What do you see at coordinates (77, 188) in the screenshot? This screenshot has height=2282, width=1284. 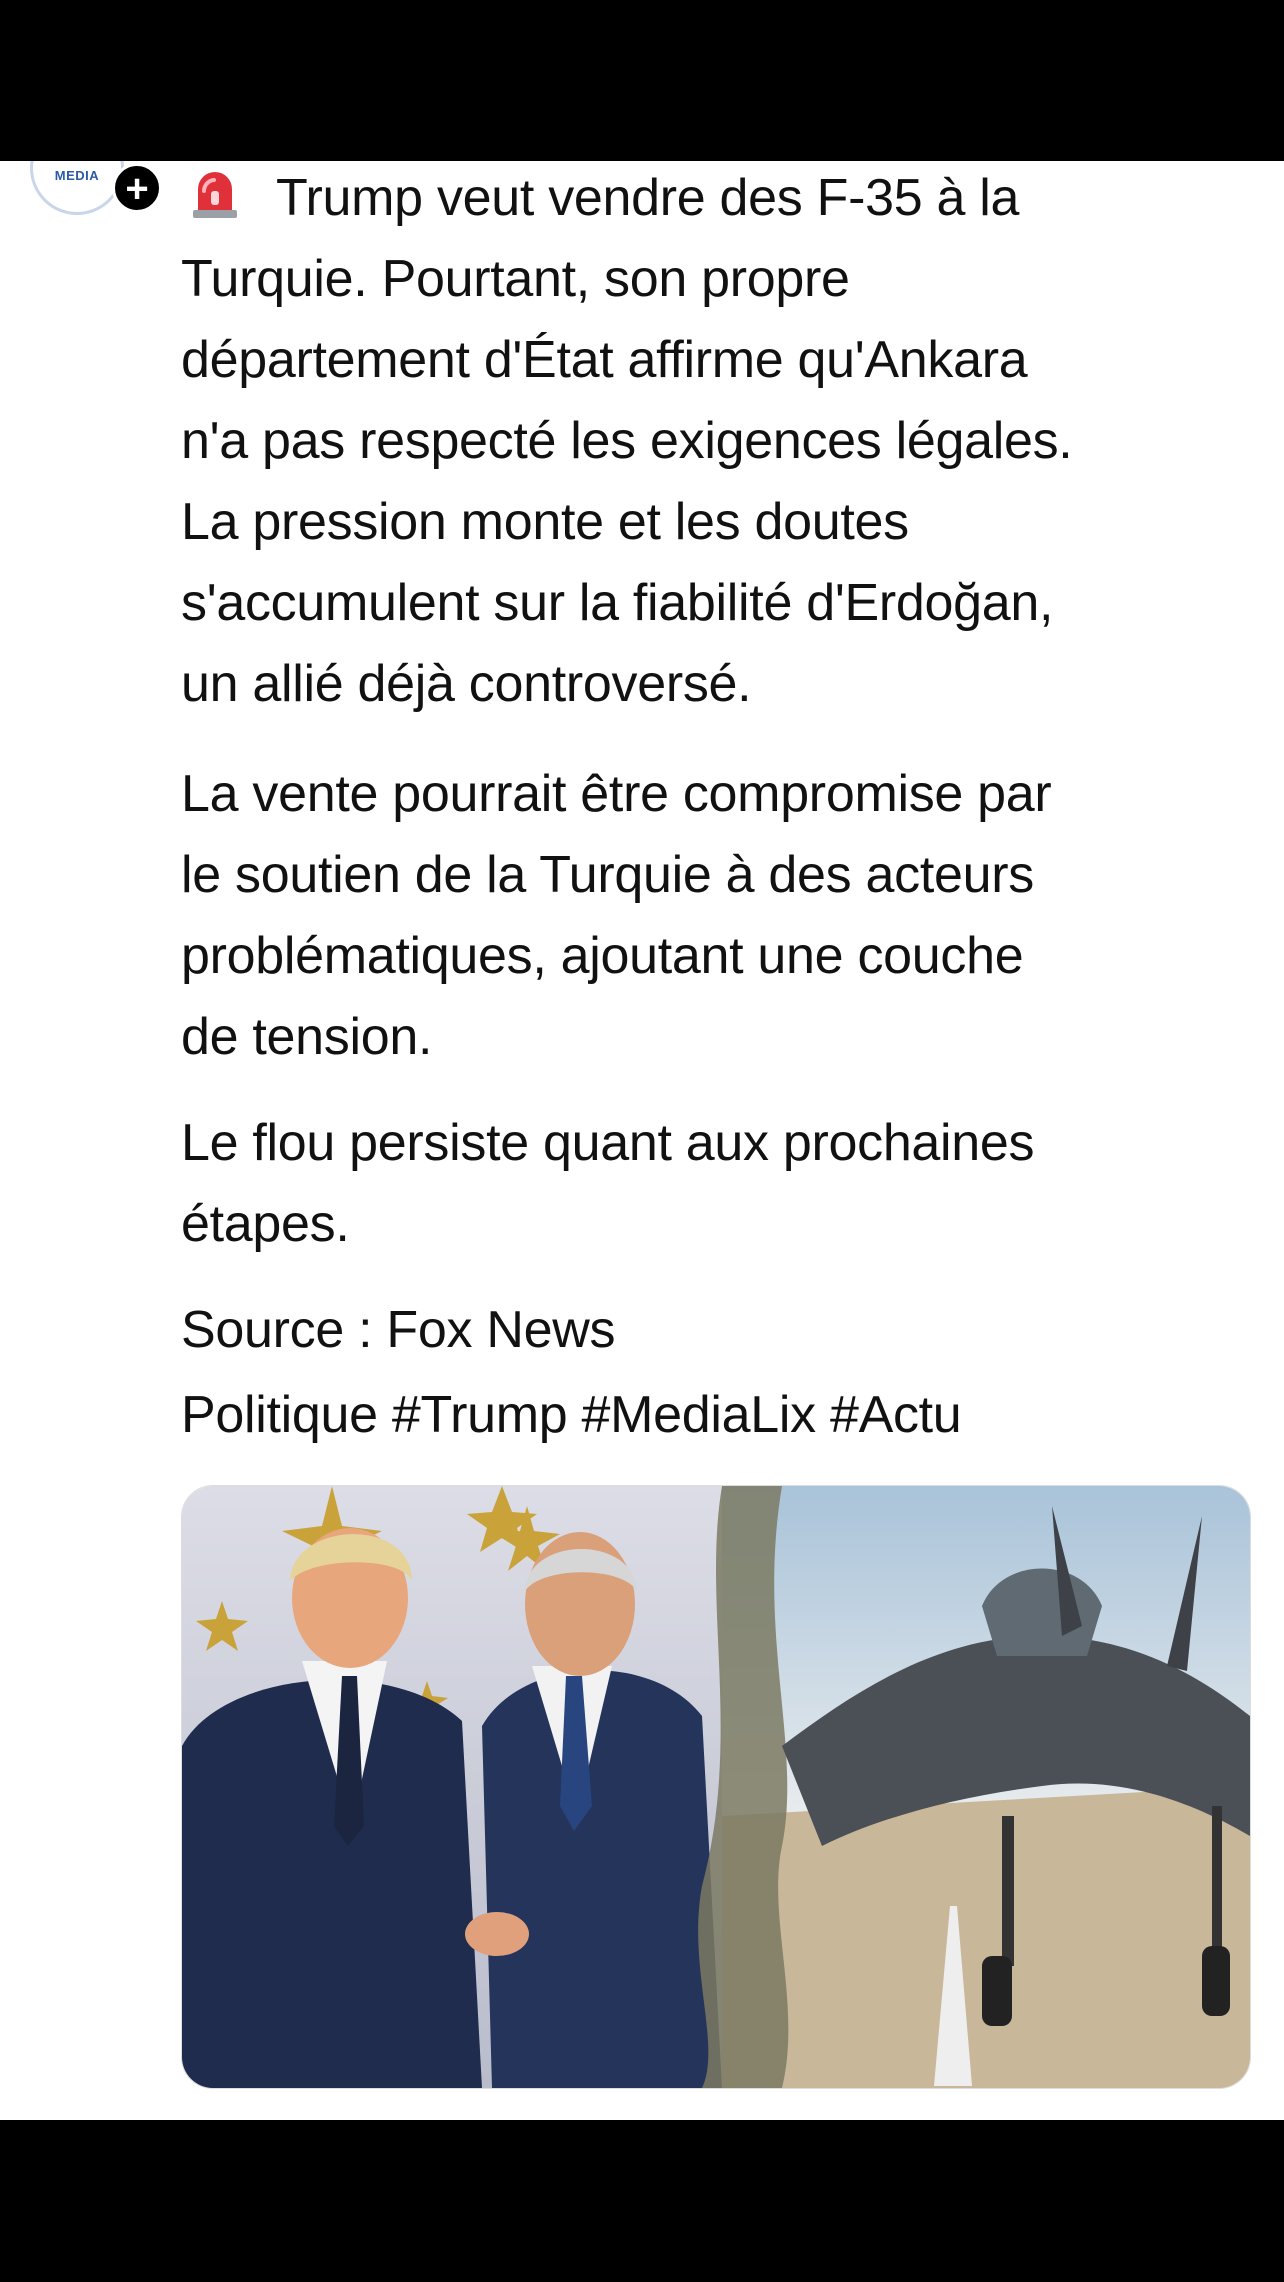 I see `avatar: MEDIA` at bounding box center [77, 188].